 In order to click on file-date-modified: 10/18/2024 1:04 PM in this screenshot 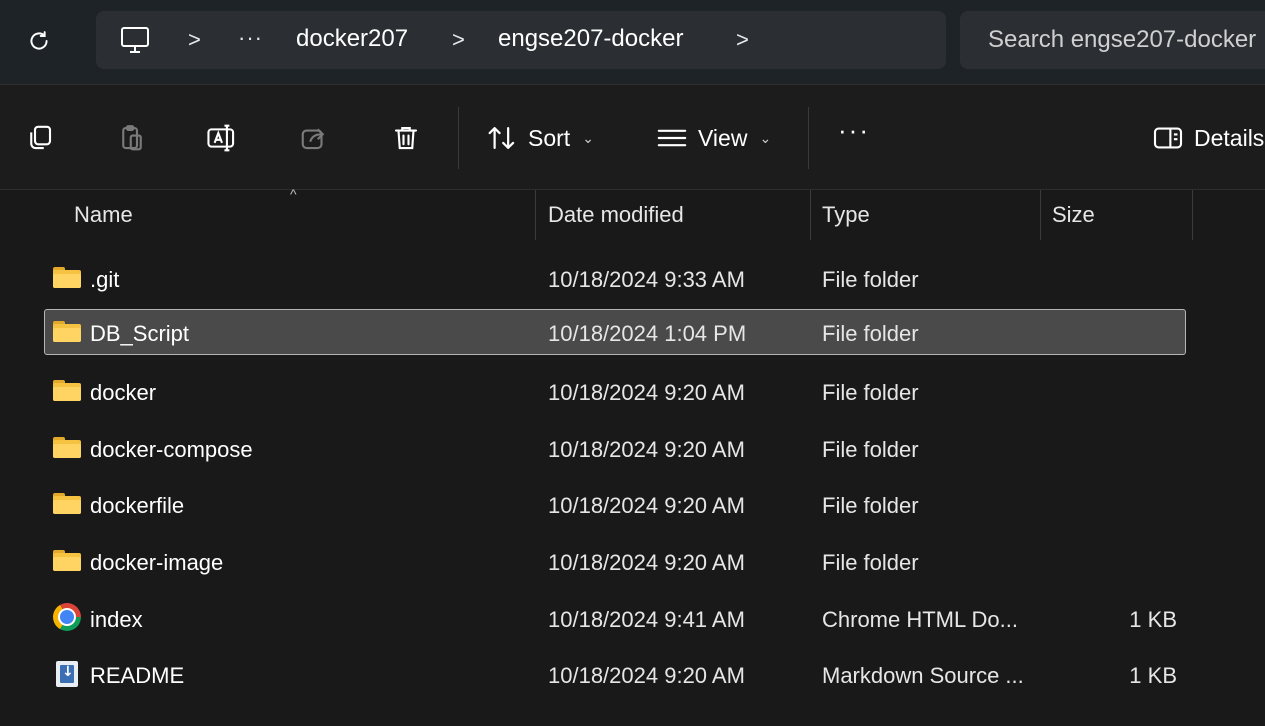, I will do `click(647, 333)`.